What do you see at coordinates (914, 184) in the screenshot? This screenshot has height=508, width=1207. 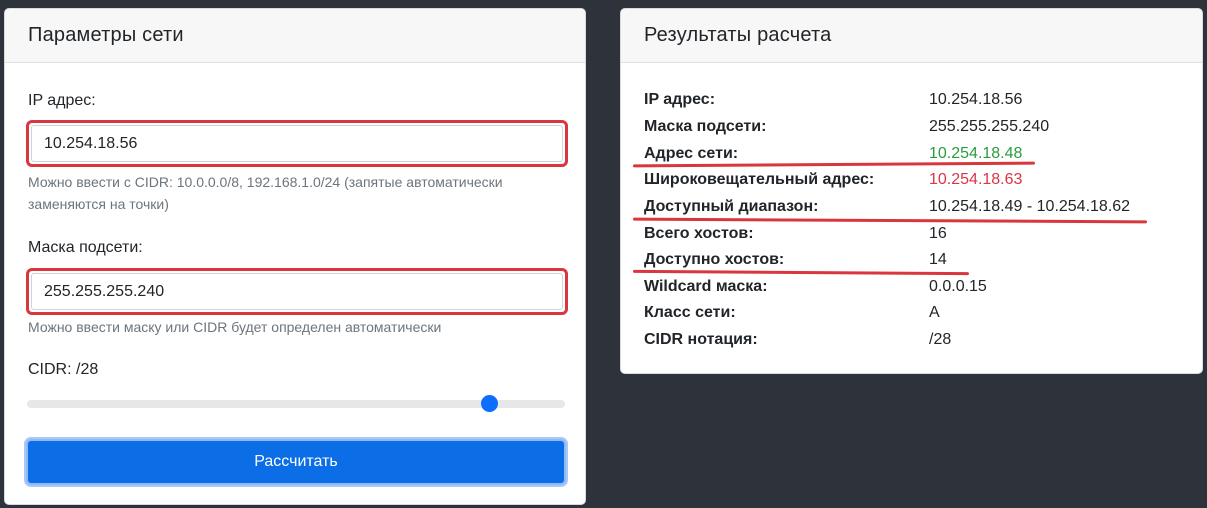 I see `result-row-broadcast: Широковещательный адрес: 10.254.18.63` at bounding box center [914, 184].